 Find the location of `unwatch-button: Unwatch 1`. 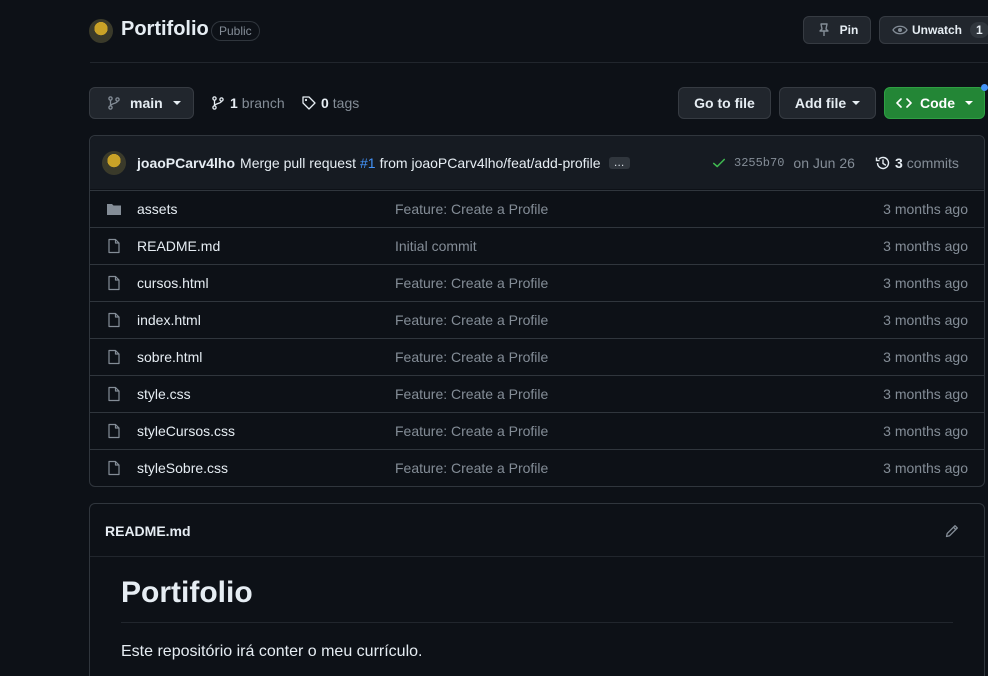

unwatch-button: Unwatch 1 is located at coordinates (933, 30).